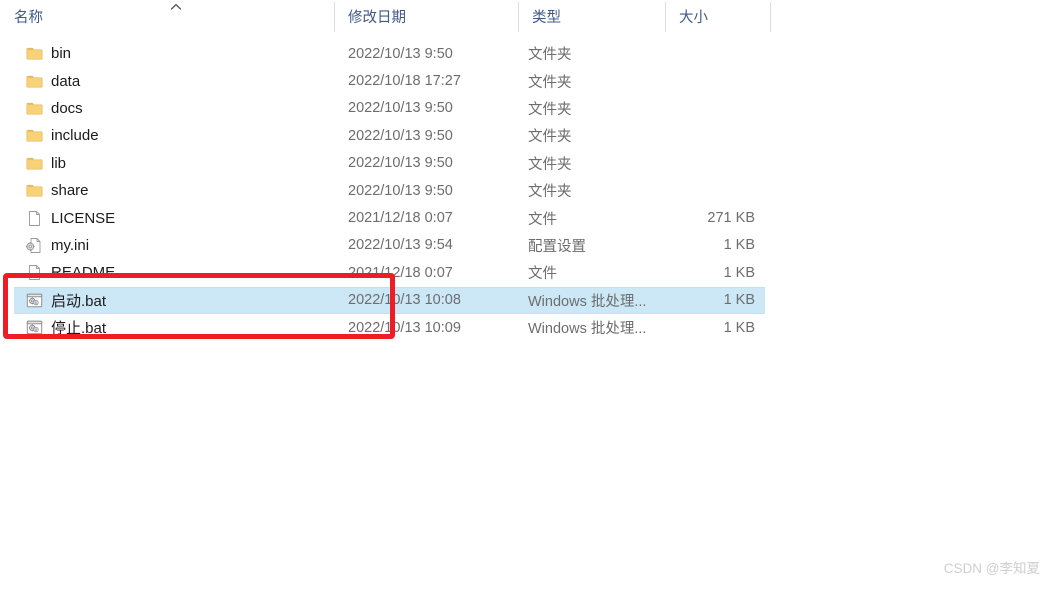 Image resolution: width=1052 pixels, height=591 pixels. Describe the element at coordinates (83, 273) in the screenshot. I see `file-name-label: README` at that location.